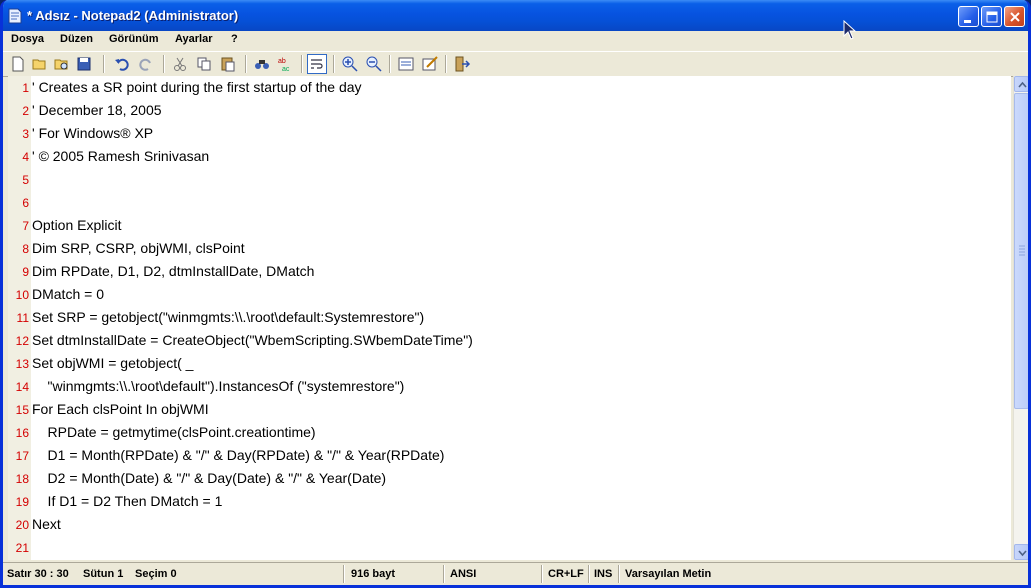 Image resolution: width=1031 pixels, height=588 pixels. Describe the element at coordinates (121, 156) in the screenshot. I see `line-text: ' © 2005 Ramesh Srinivasan` at that location.